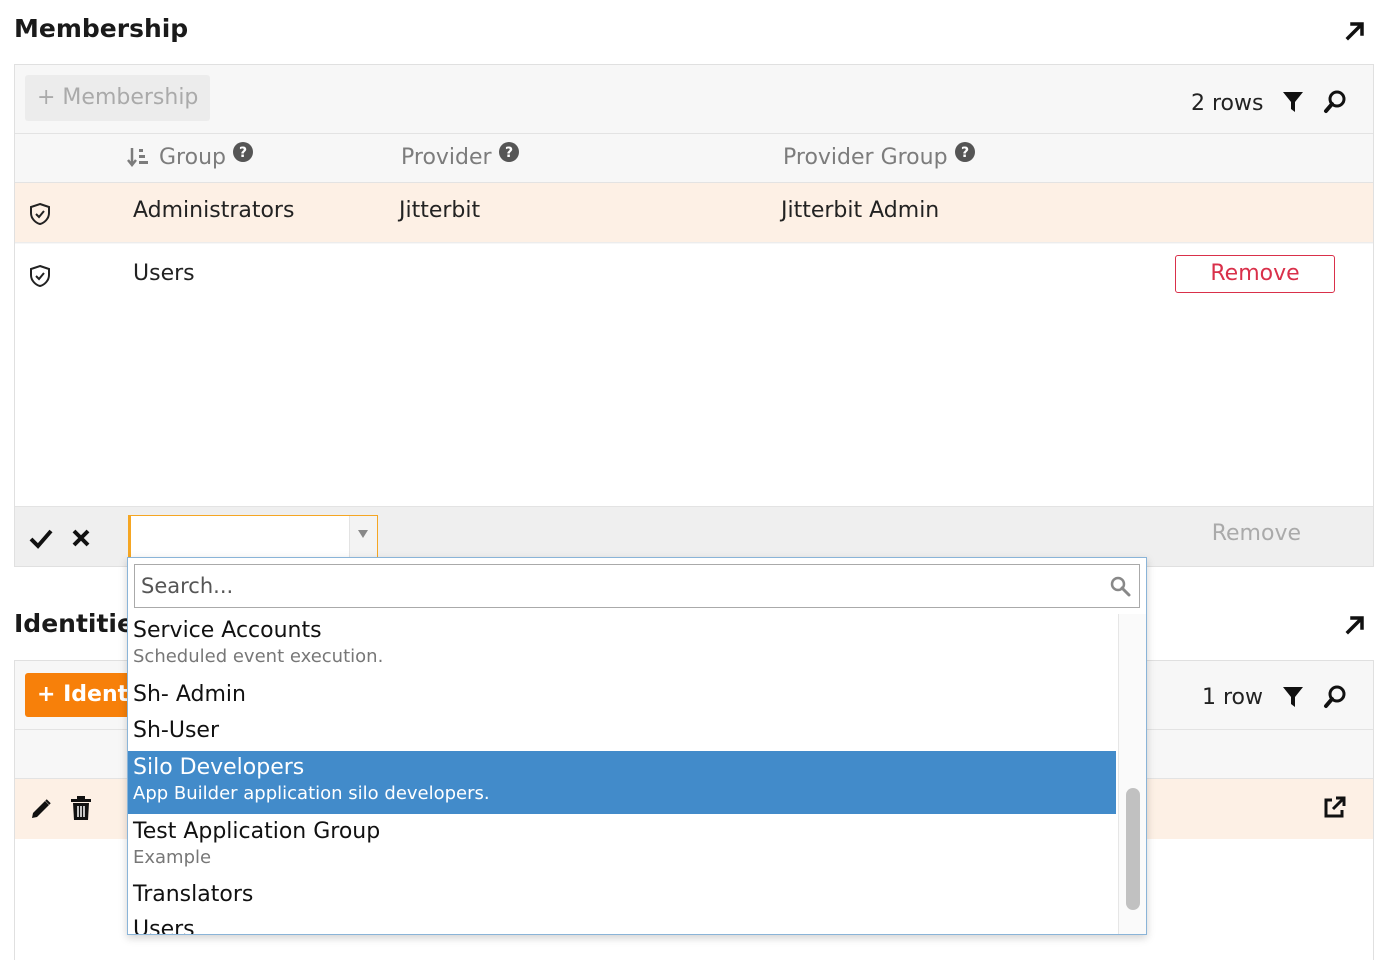 The width and height of the screenshot is (1398, 960). What do you see at coordinates (1256, 533) in the screenshot?
I see `remove-button-disabled: Remove` at bounding box center [1256, 533].